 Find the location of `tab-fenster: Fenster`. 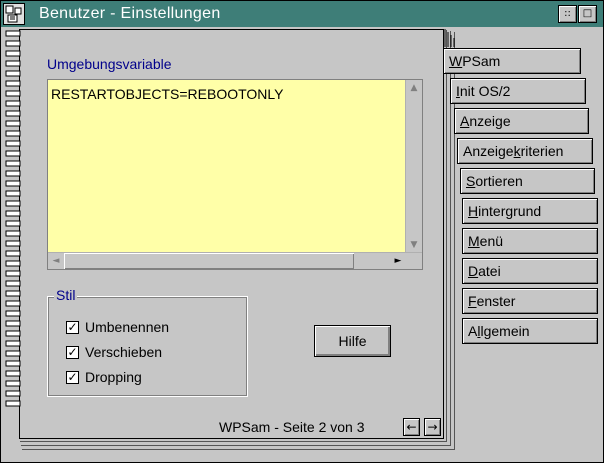

tab-fenster: Fenster is located at coordinates (530, 301).